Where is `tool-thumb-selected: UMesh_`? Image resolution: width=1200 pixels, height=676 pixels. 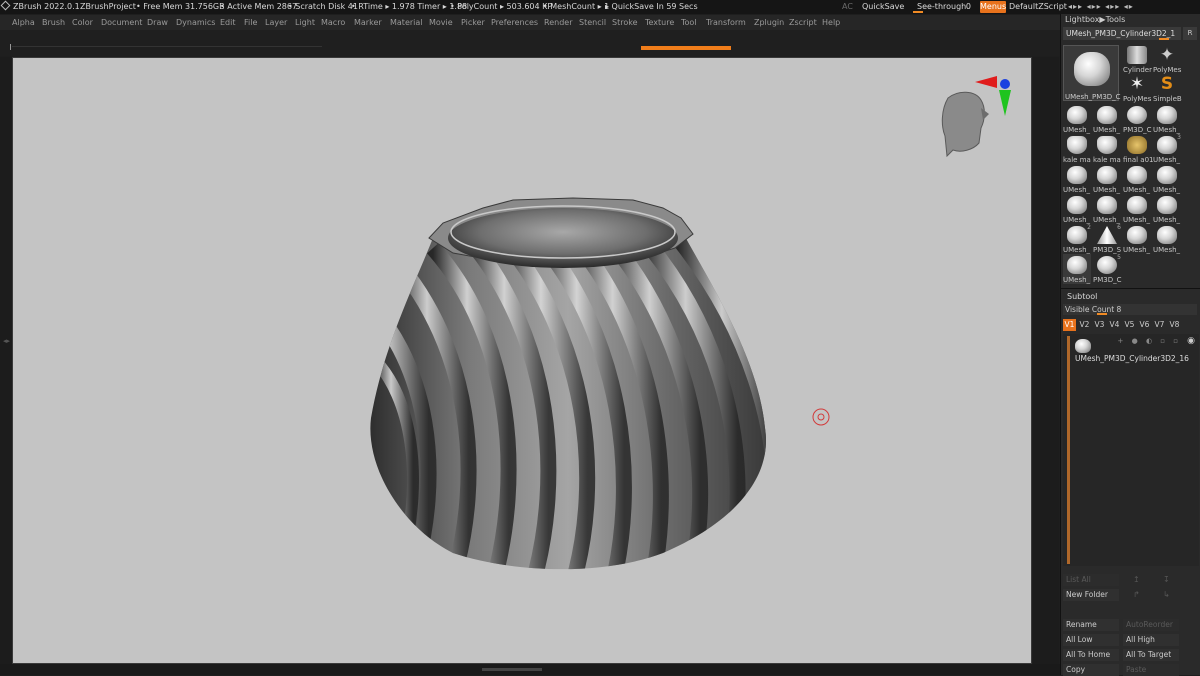 tool-thumb-selected: UMesh_ is located at coordinates (1077, 269).